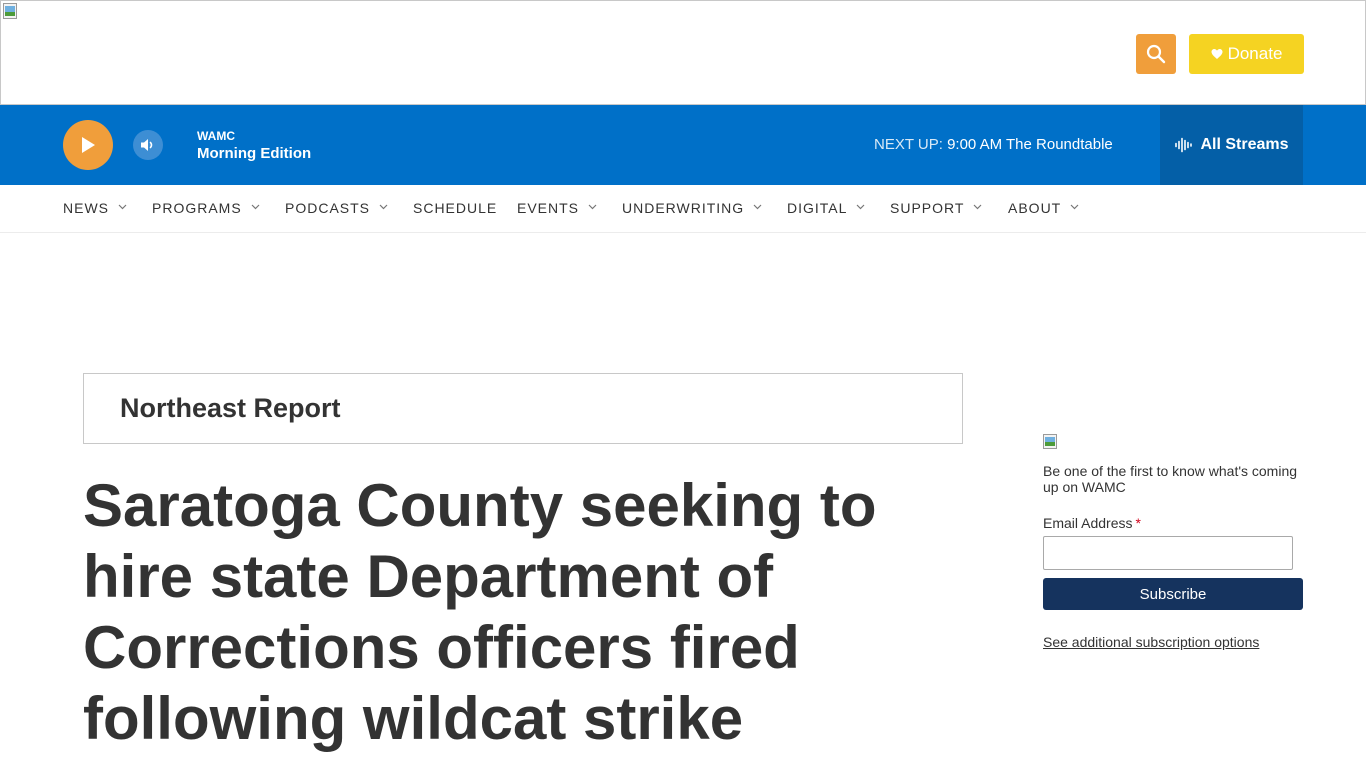 This screenshot has height=768, width=1366. I want to click on heart-icon, so click(1217, 54).